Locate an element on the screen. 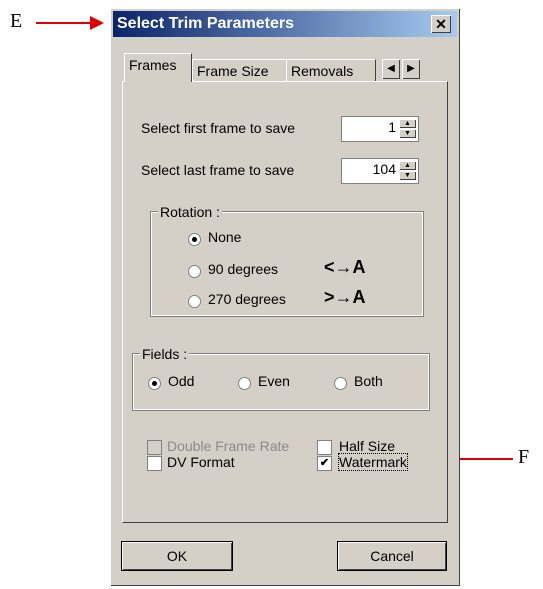  callout-f-arrow is located at coordinates (484, 459).